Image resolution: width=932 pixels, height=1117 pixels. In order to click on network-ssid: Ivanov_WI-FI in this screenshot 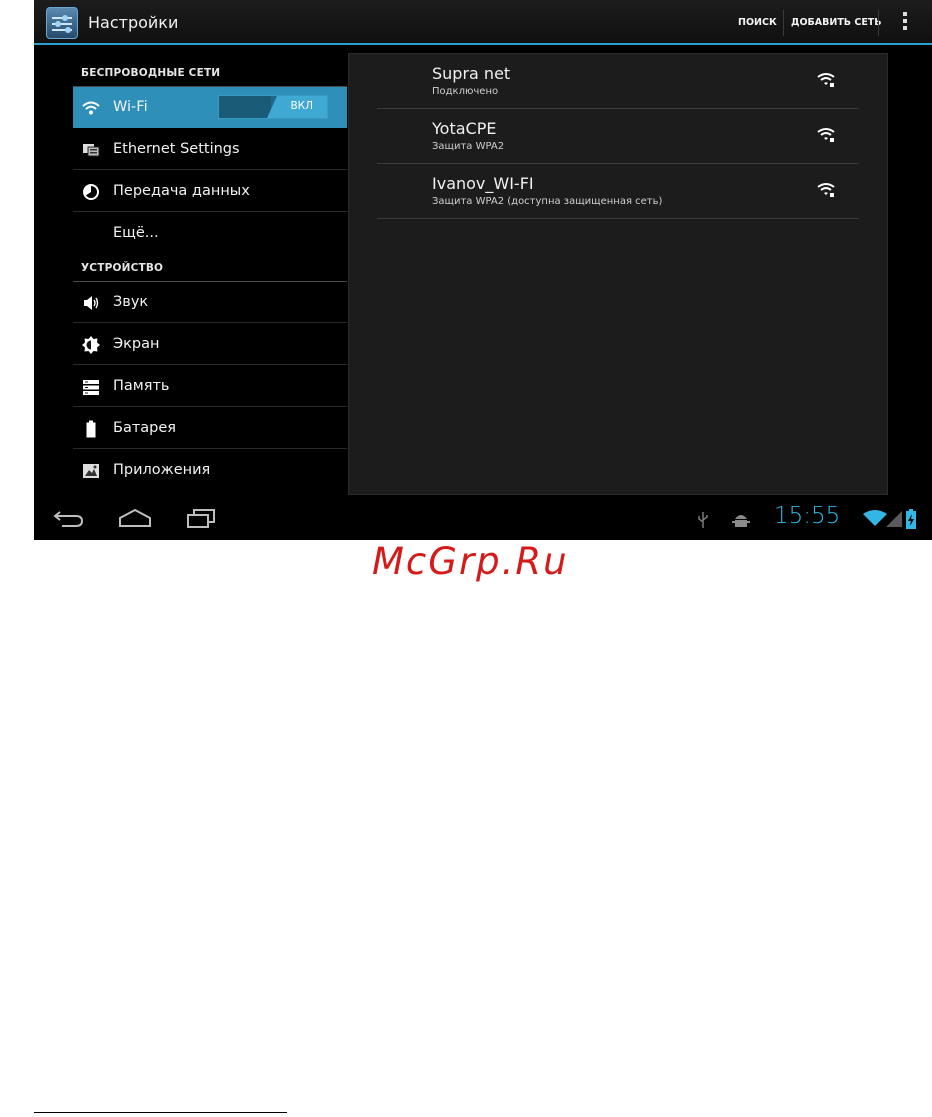, I will do `click(483, 183)`.